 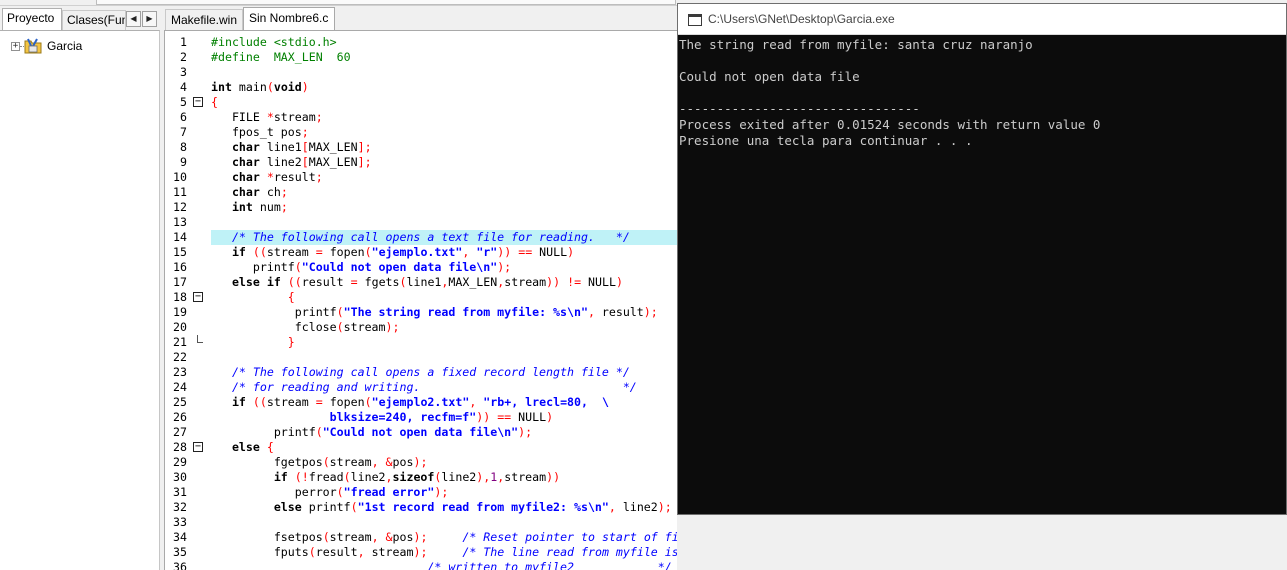 What do you see at coordinates (204, 19) in the screenshot?
I see `tab-makefile: Makefile.win` at bounding box center [204, 19].